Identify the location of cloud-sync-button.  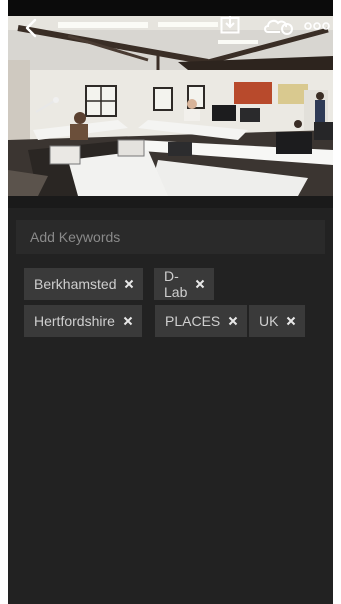
(279, 26).